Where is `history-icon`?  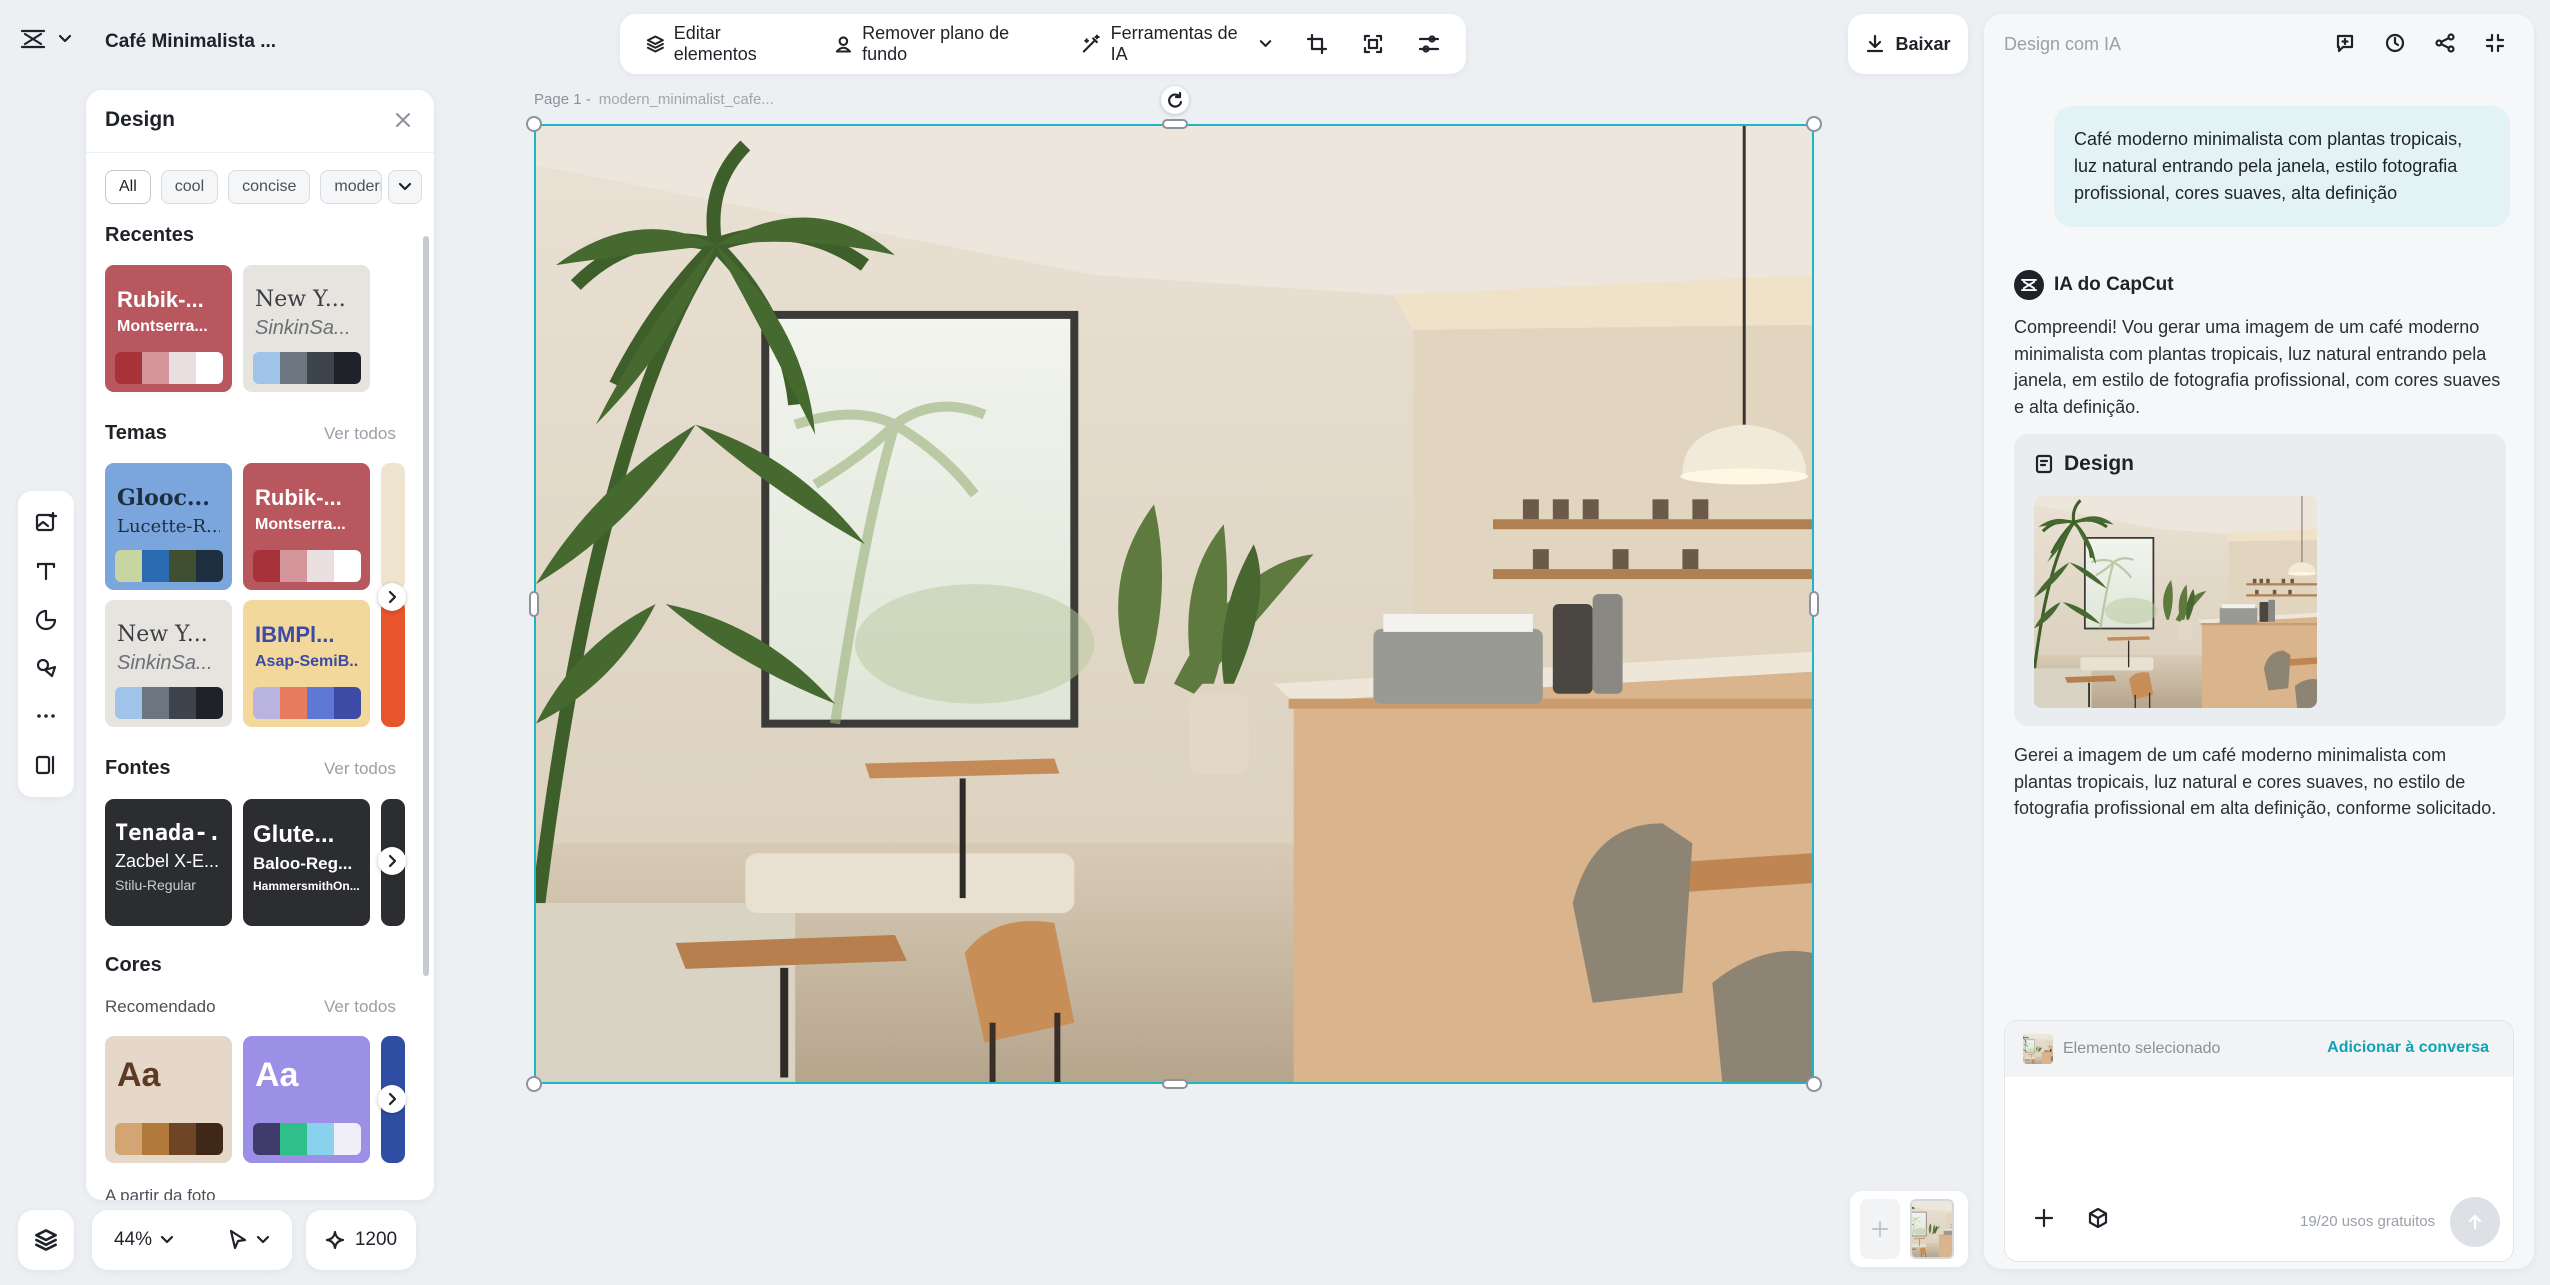
history-icon is located at coordinates (2395, 43).